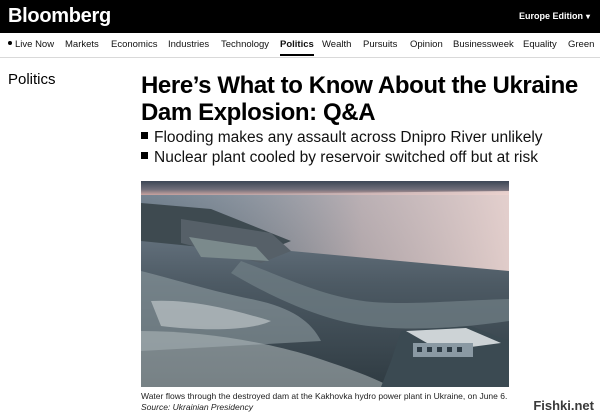  What do you see at coordinates (188, 44) in the screenshot?
I see `nav-item-industries: Industries` at bounding box center [188, 44].